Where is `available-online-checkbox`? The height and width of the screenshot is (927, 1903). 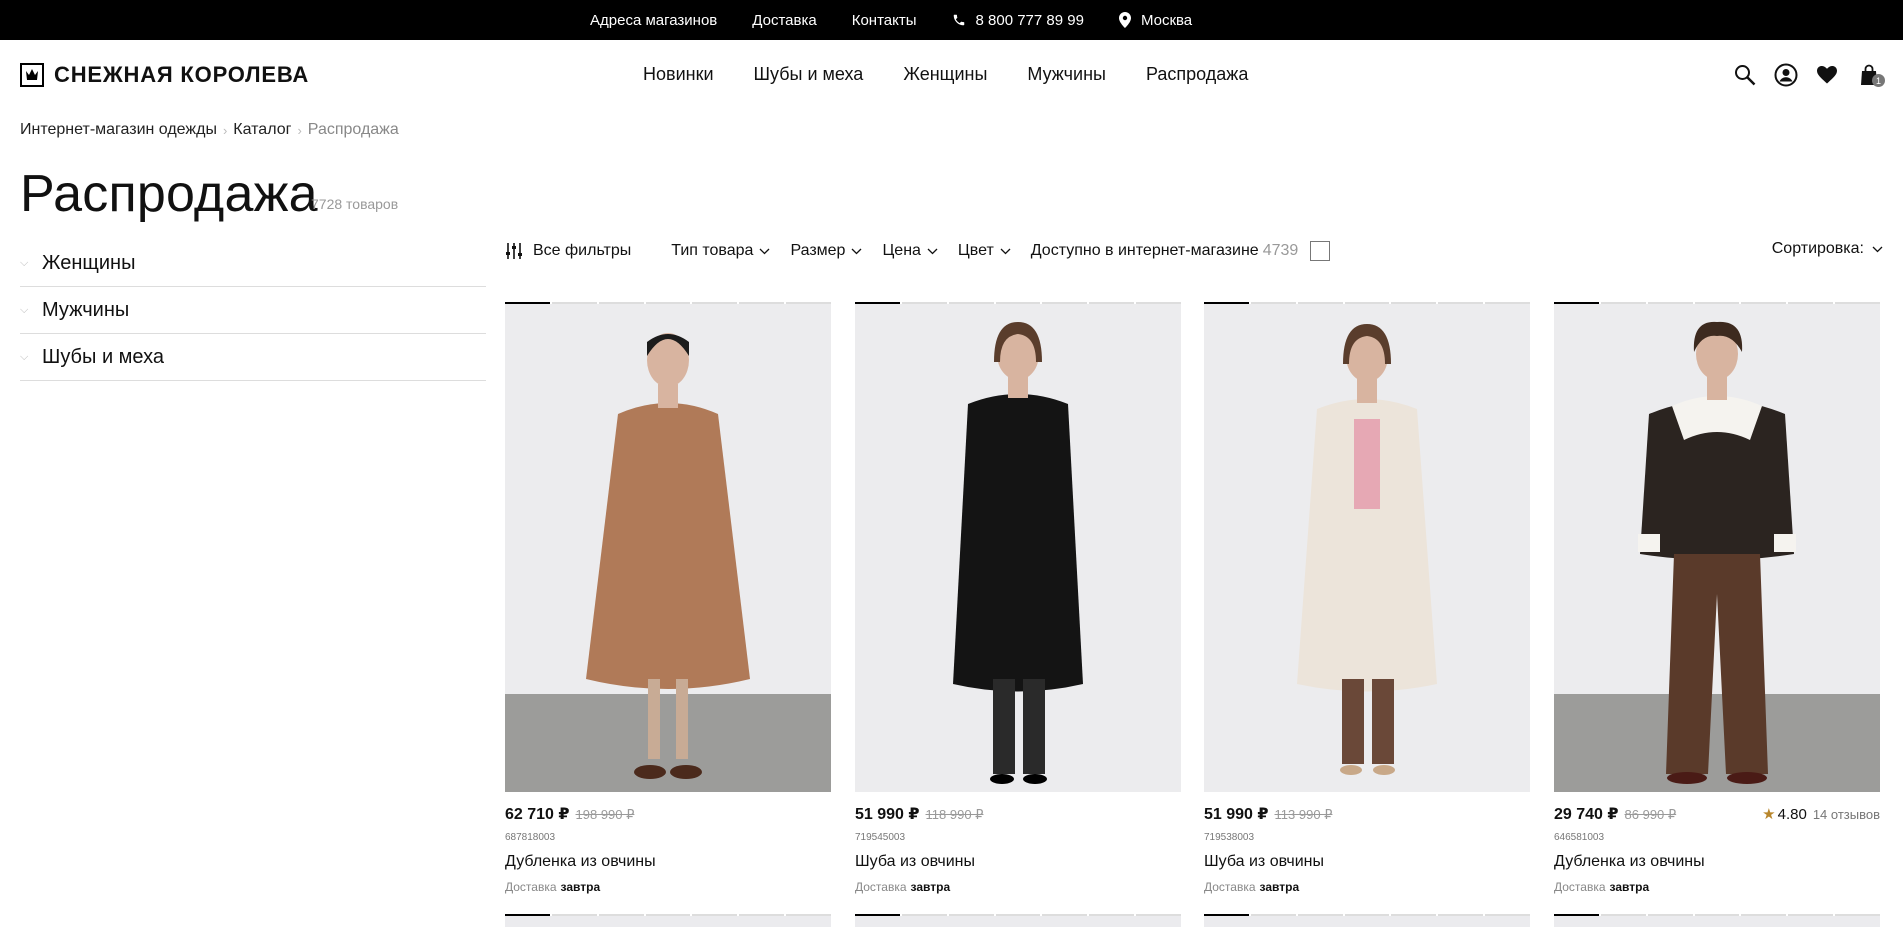 available-online-checkbox is located at coordinates (1320, 251).